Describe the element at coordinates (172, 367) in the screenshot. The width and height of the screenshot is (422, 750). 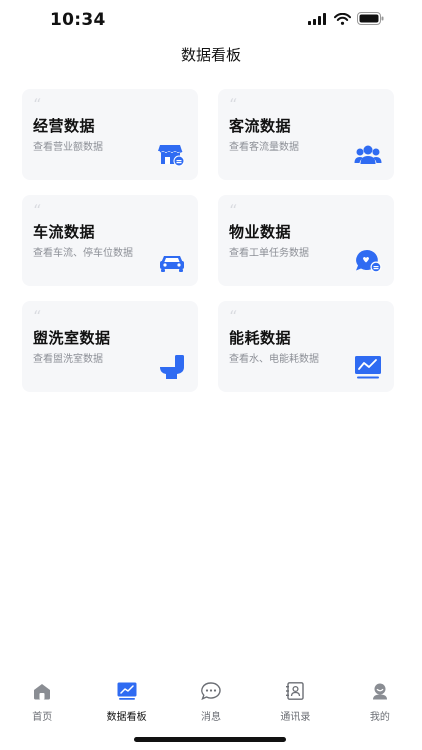
I see `toilet-icon` at that location.